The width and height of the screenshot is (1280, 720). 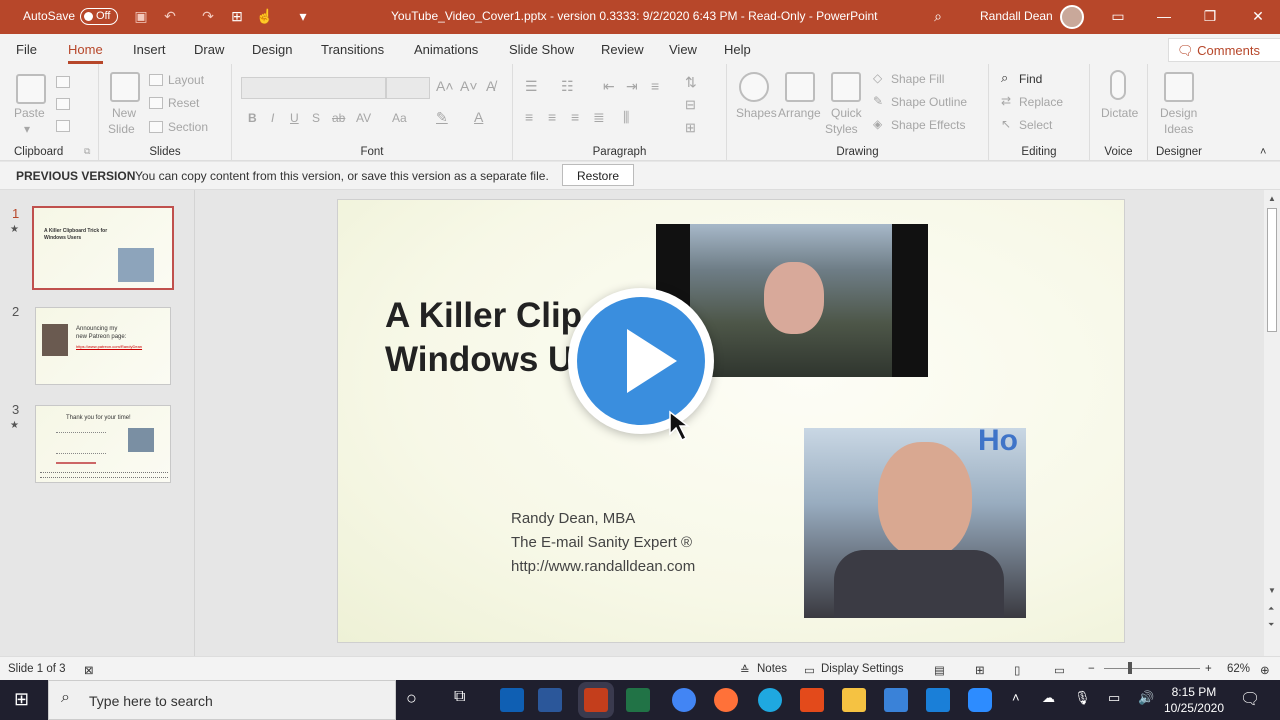 I want to click on shapes-icon, so click(x=754, y=87).